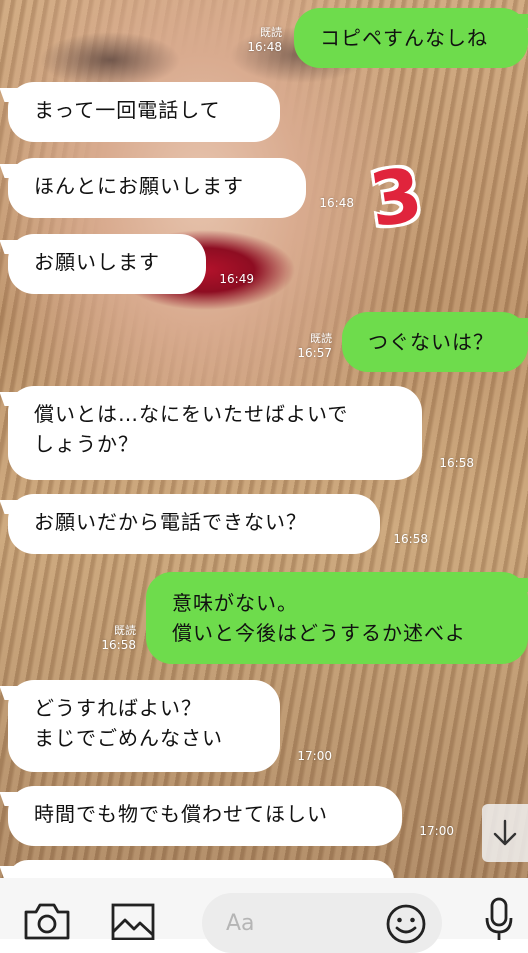 The height and width of the screenshot is (953, 528). I want to click on received-message-bubble: どうすればよい？ まじでごめんなさい, so click(144, 726).